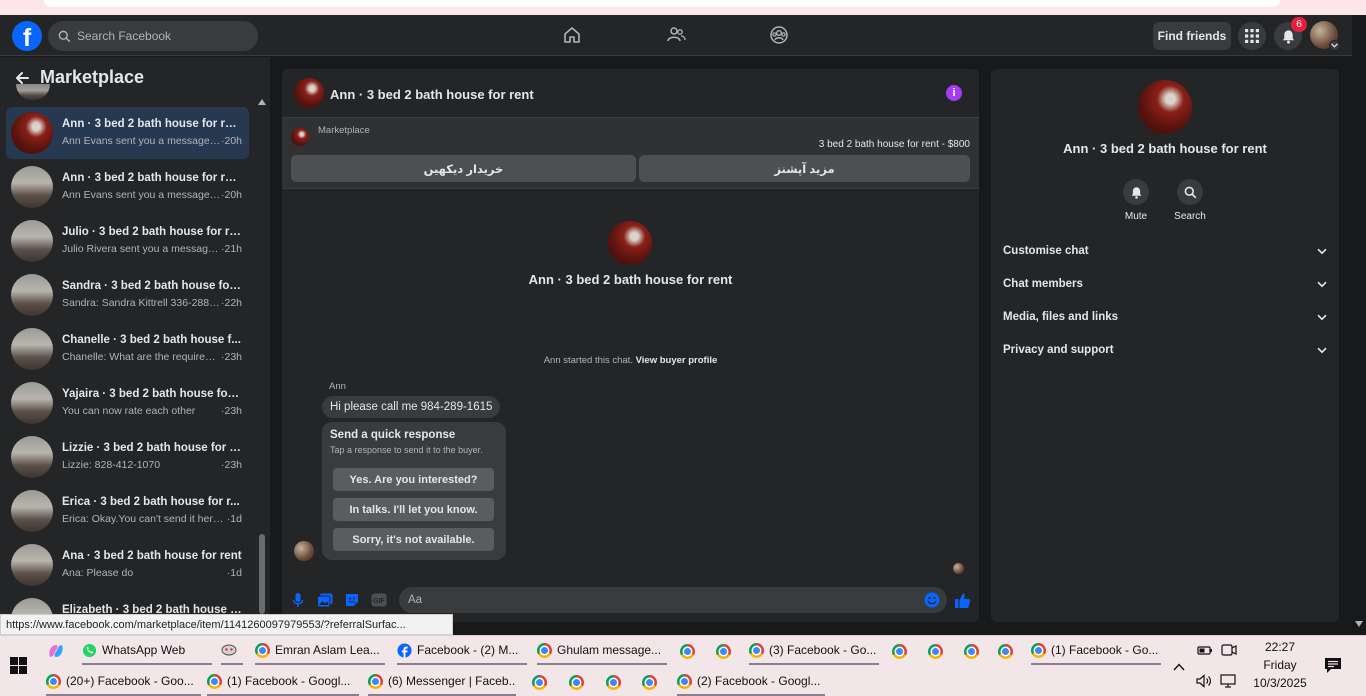 This screenshot has height=696, width=1366. Describe the element at coordinates (894, 144) in the screenshot. I see `listing-price: 3 bed 2 bath house for rent - $800` at that location.